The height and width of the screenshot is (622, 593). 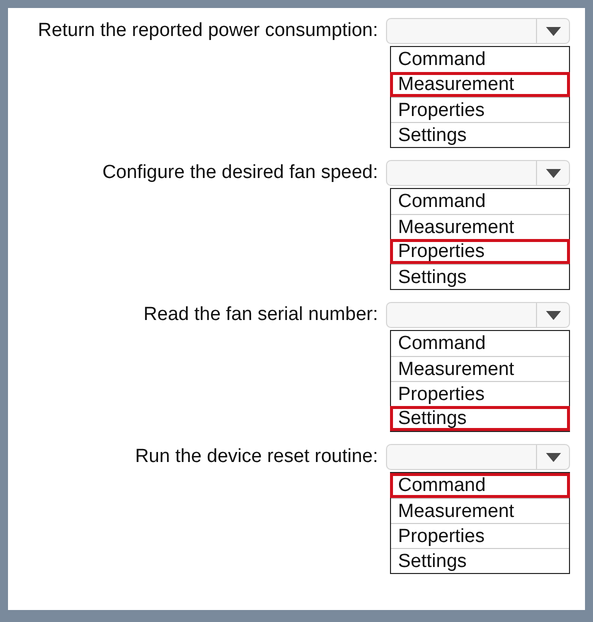 What do you see at coordinates (239, 172) in the screenshot?
I see `question-label: Configure the desired fan speed:` at bounding box center [239, 172].